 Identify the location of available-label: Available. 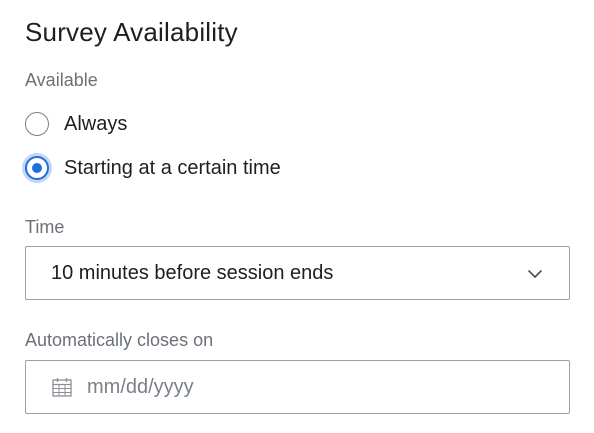
(61, 80).